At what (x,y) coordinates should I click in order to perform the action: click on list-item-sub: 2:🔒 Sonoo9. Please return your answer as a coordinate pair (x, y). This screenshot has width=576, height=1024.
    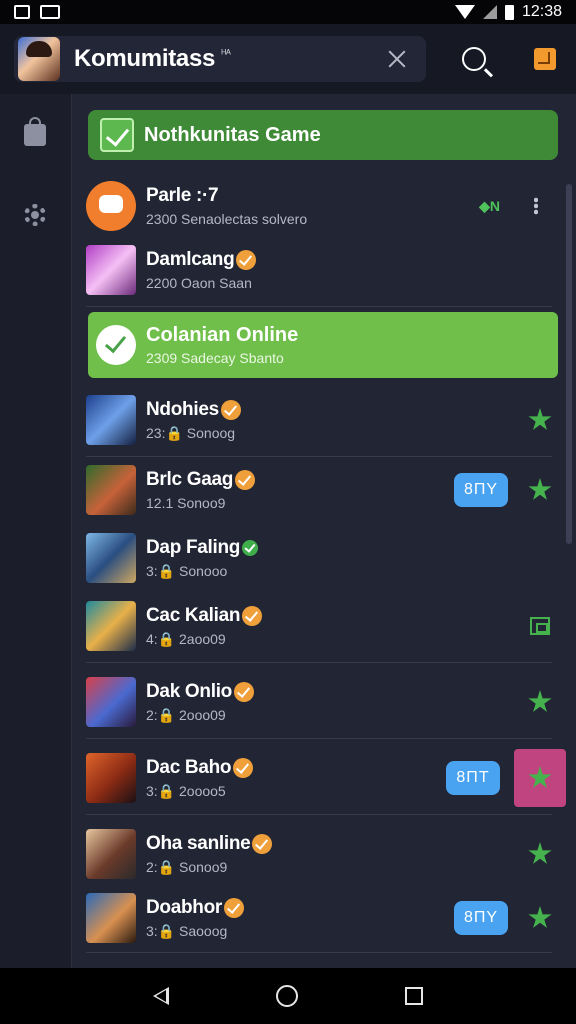
    Looking at the image, I should click on (187, 866).